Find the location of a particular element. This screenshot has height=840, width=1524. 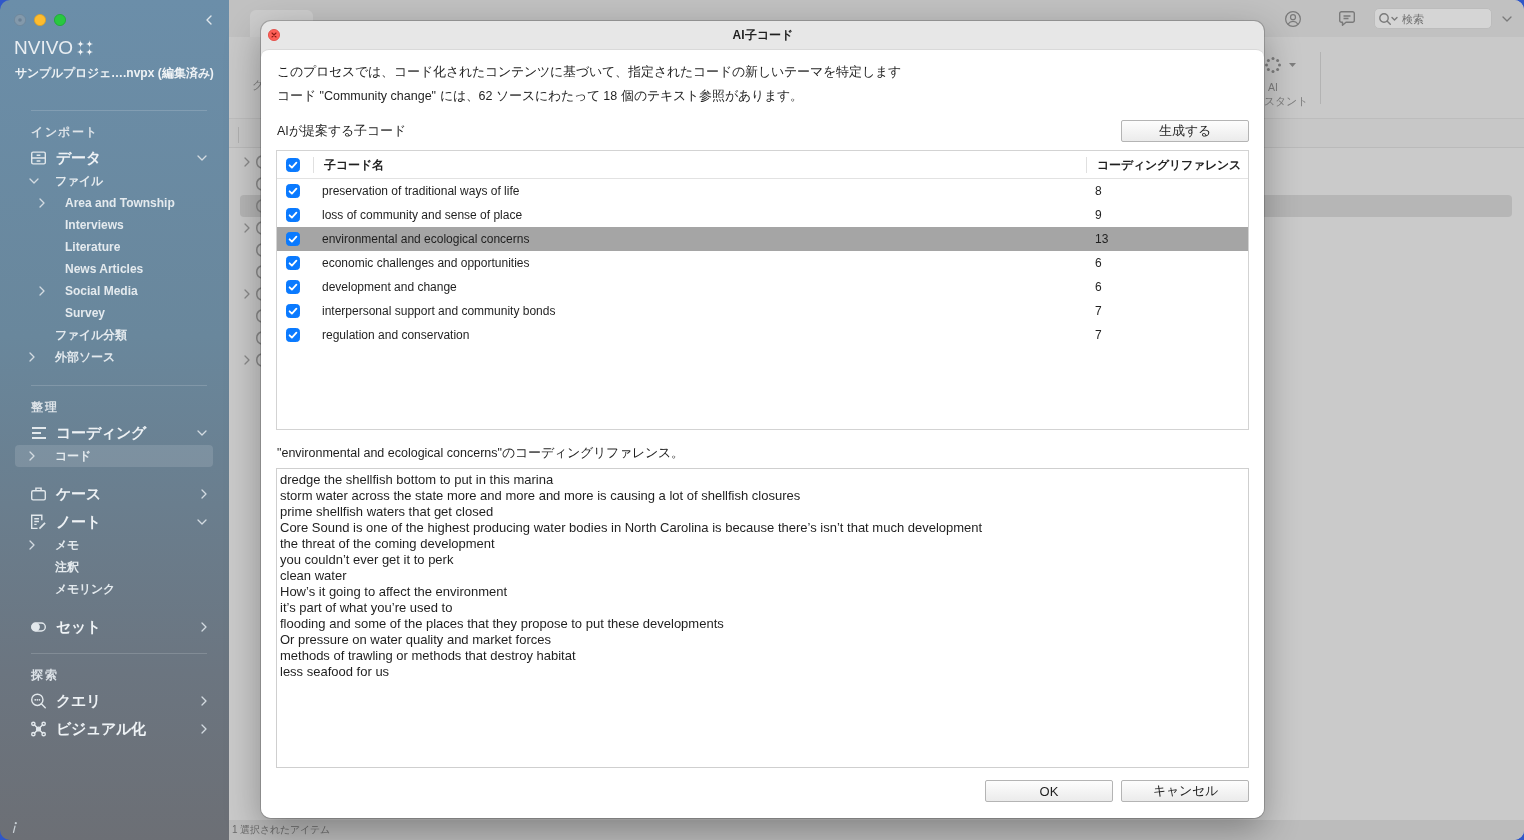

section-heading: インポート is located at coordinates (65, 132).